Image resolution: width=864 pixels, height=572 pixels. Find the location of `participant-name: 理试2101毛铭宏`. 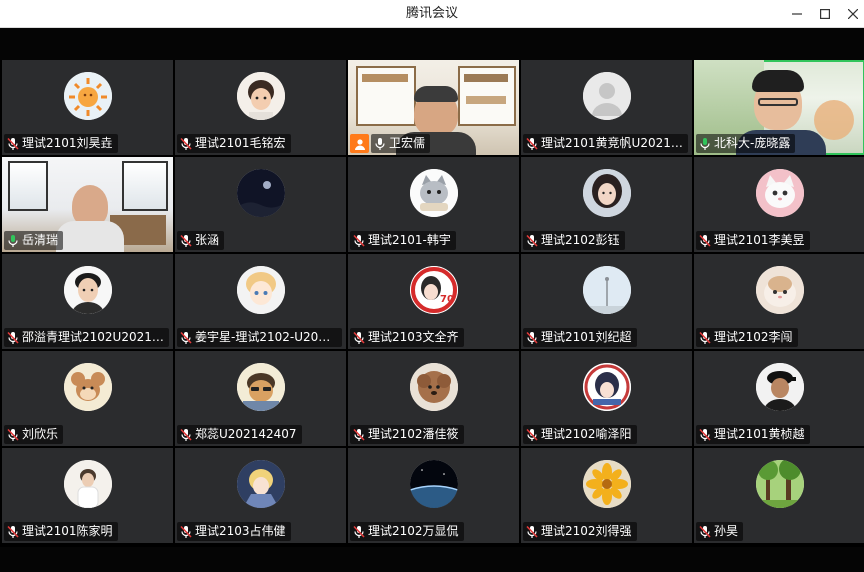

participant-name: 理试2101毛铭宏 is located at coordinates (240, 143).